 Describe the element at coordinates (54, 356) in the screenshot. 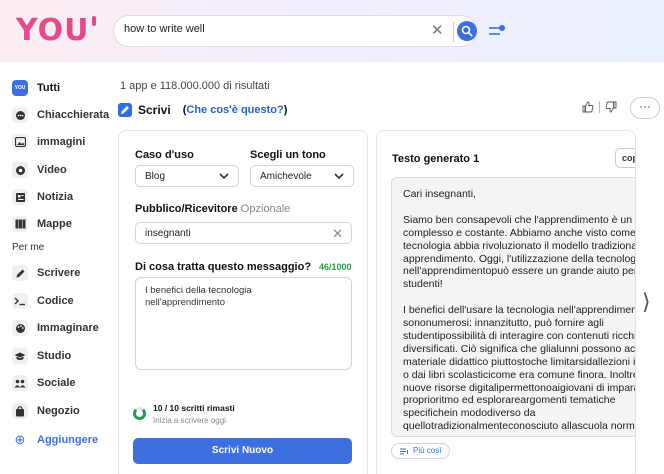

I see `sidebar-item-label: Studio` at that location.